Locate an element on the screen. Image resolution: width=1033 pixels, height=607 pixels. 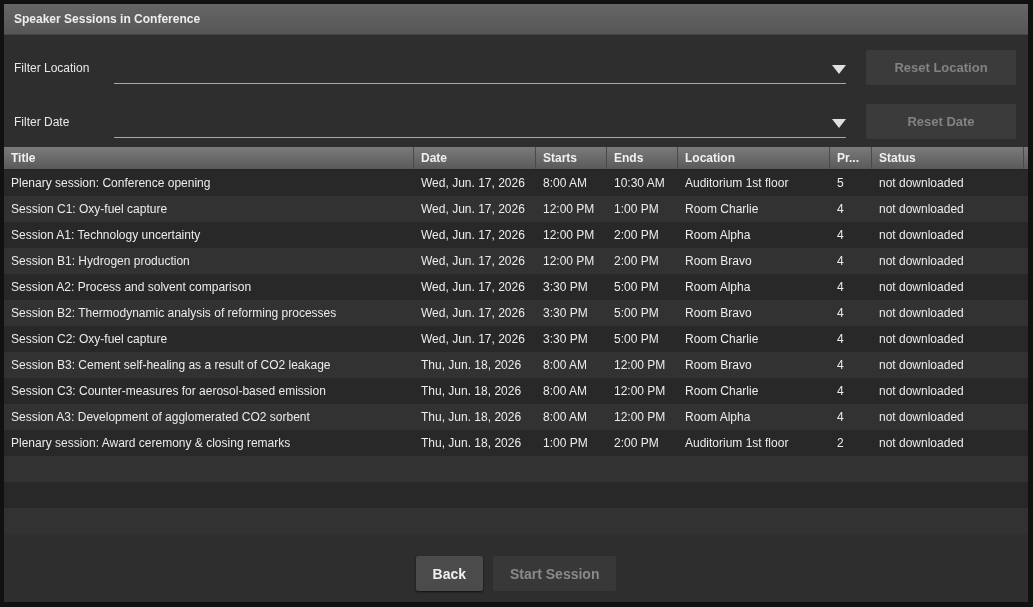
column-header: Title is located at coordinates (209, 158).